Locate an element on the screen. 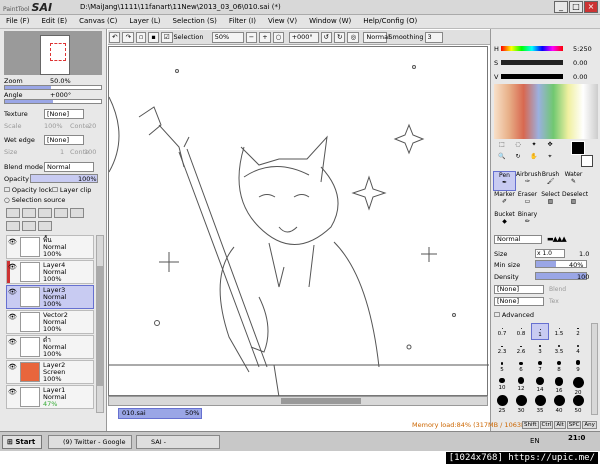 Image resolution: width=600 pixels, height=469 pixels. layer-row: 👁 Vector2 Normal 100% is located at coordinates (50, 322).